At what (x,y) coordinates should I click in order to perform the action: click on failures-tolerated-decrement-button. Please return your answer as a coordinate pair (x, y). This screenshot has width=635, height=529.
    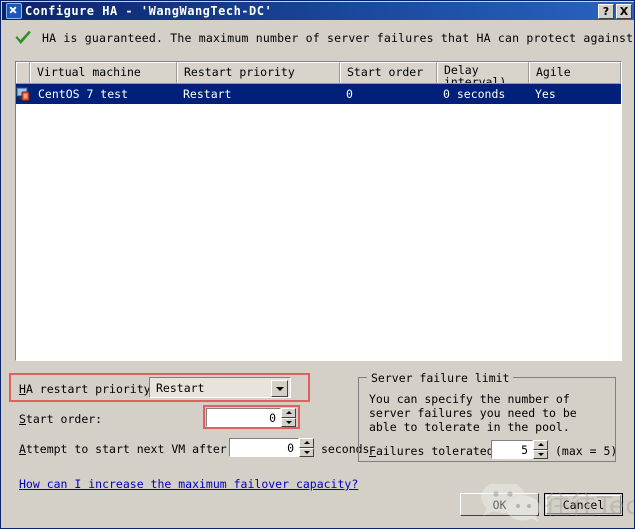
    Looking at the image, I should click on (540, 454).